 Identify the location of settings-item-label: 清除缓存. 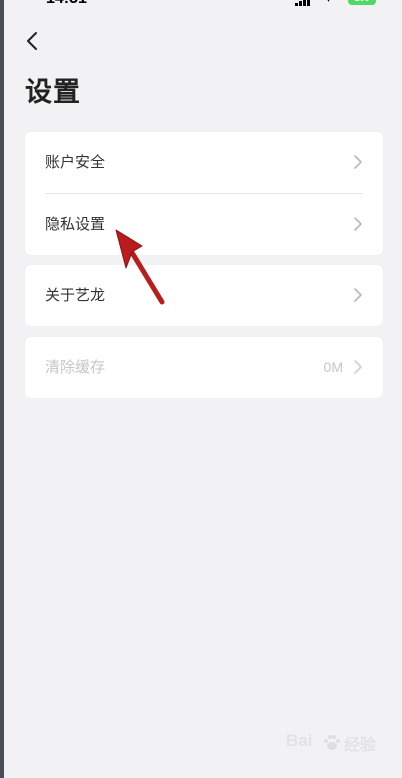
(75, 367).